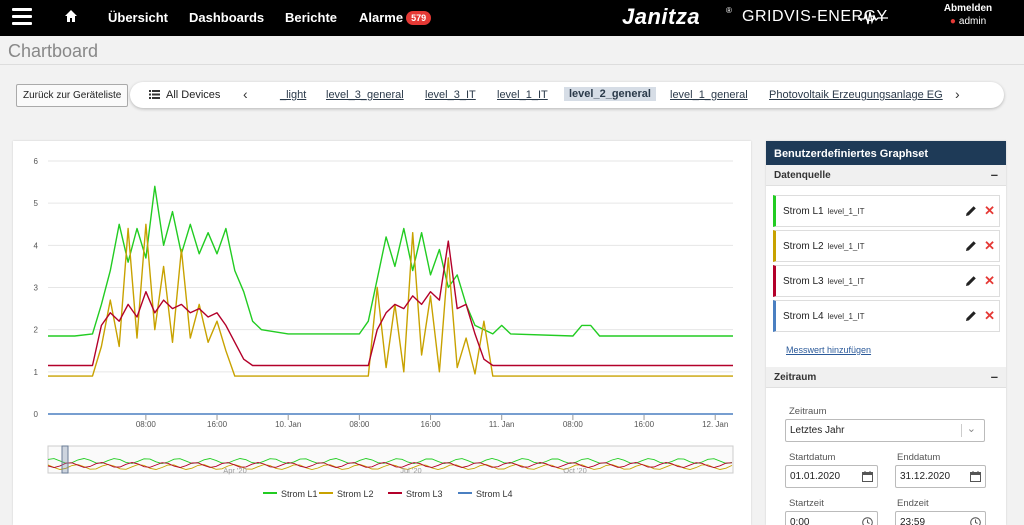 This screenshot has width=1024, height=525. Describe the element at coordinates (802, 175) in the screenshot. I see `datasource-section-label: Datenquelle` at that location.